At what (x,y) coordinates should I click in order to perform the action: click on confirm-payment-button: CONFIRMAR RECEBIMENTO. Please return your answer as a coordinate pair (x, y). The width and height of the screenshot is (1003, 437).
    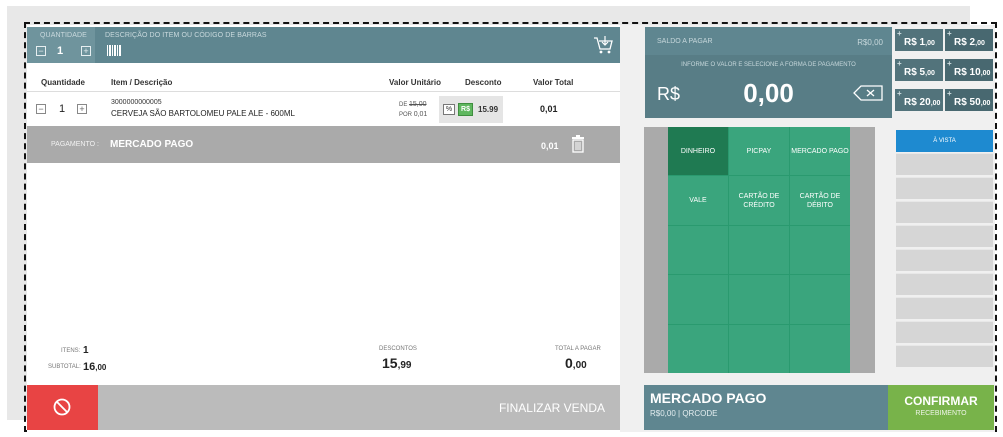
    Looking at the image, I should click on (941, 407).